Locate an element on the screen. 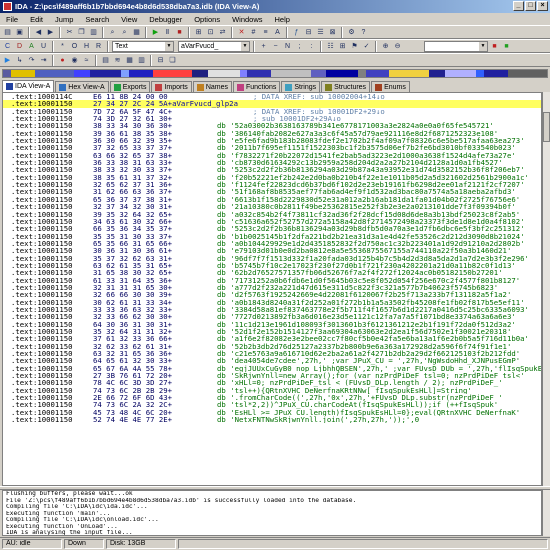  output-scrollbar is located at coordinates (546, 513).